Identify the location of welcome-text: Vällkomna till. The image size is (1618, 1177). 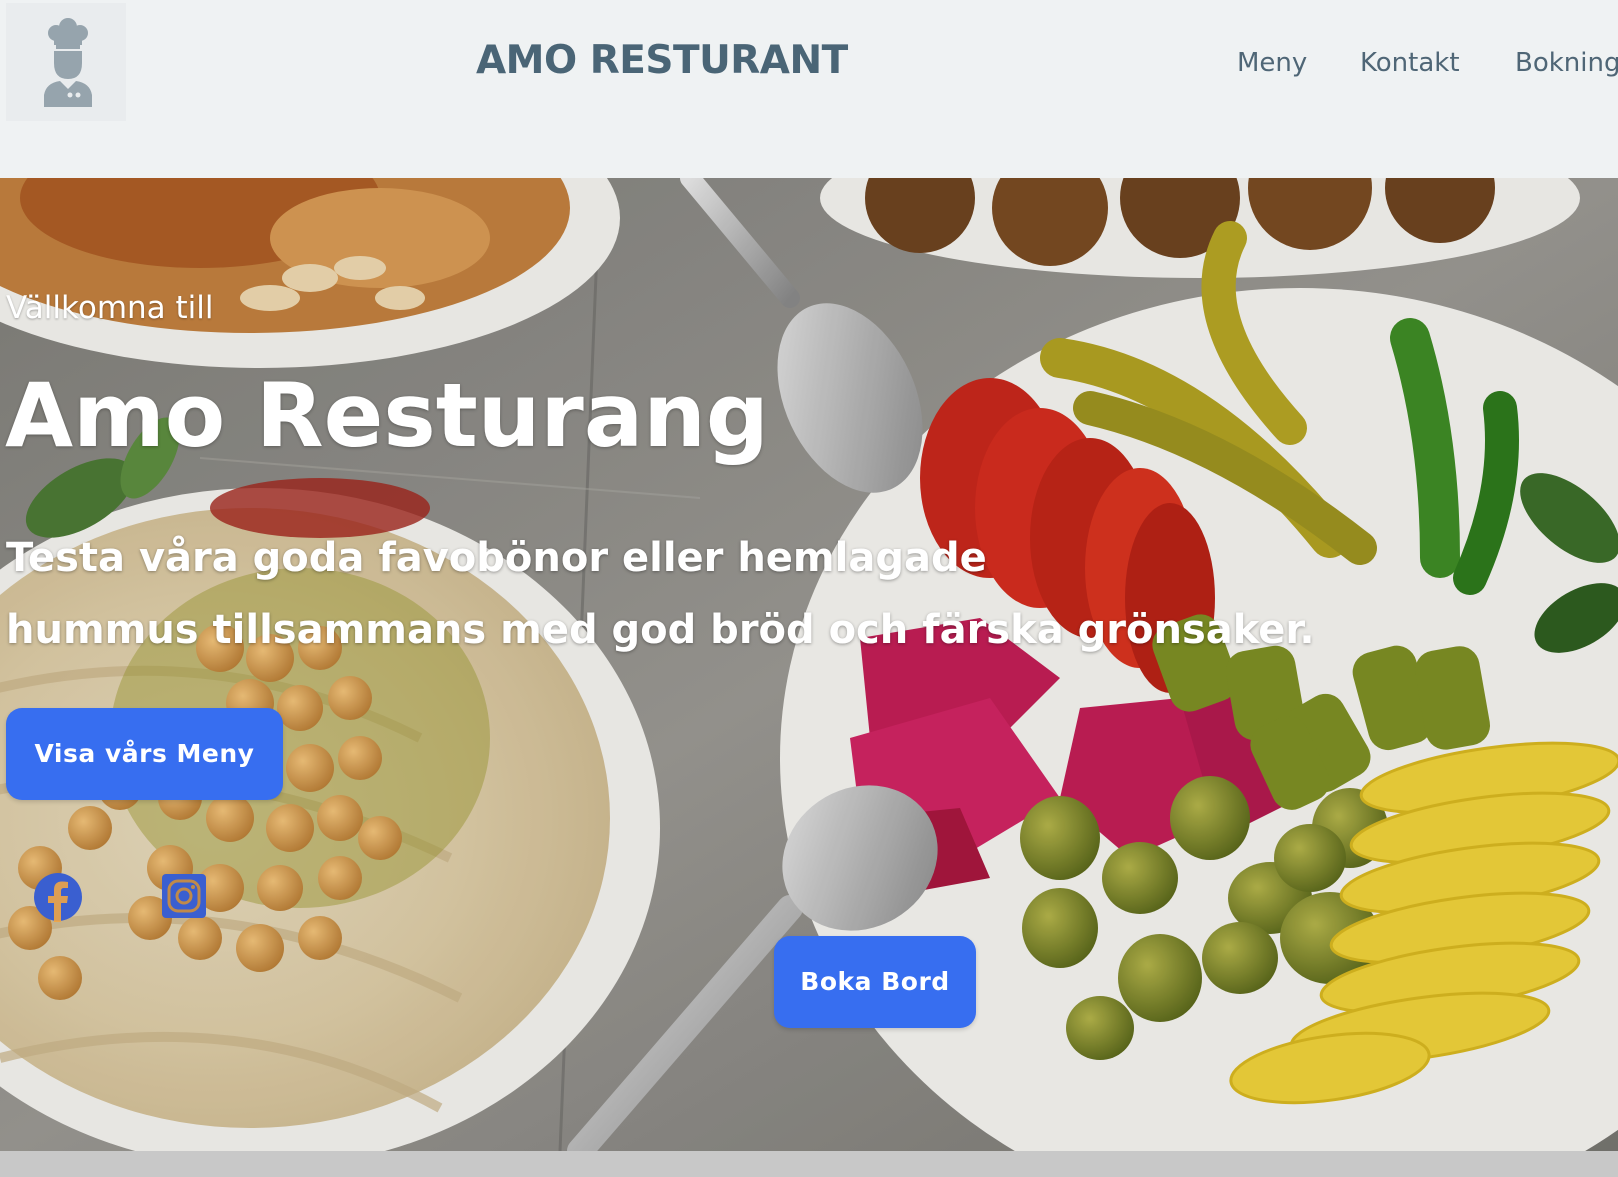
(110, 308).